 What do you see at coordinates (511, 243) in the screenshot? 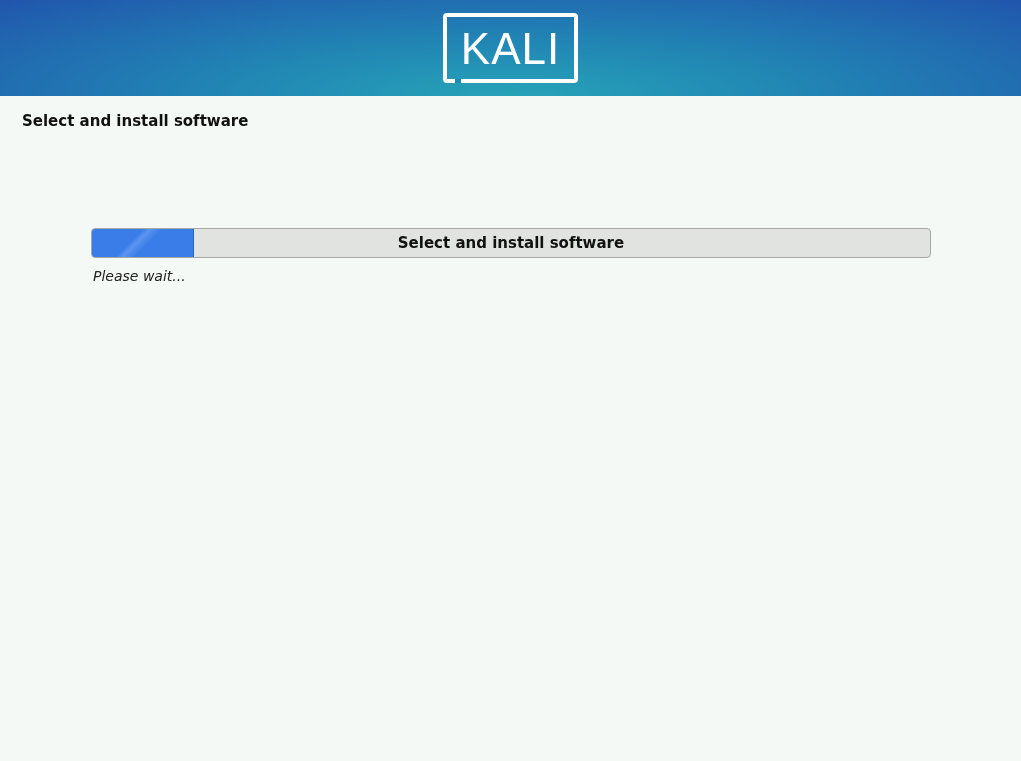
I see `progress-label: Select and install software` at bounding box center [511, 243].